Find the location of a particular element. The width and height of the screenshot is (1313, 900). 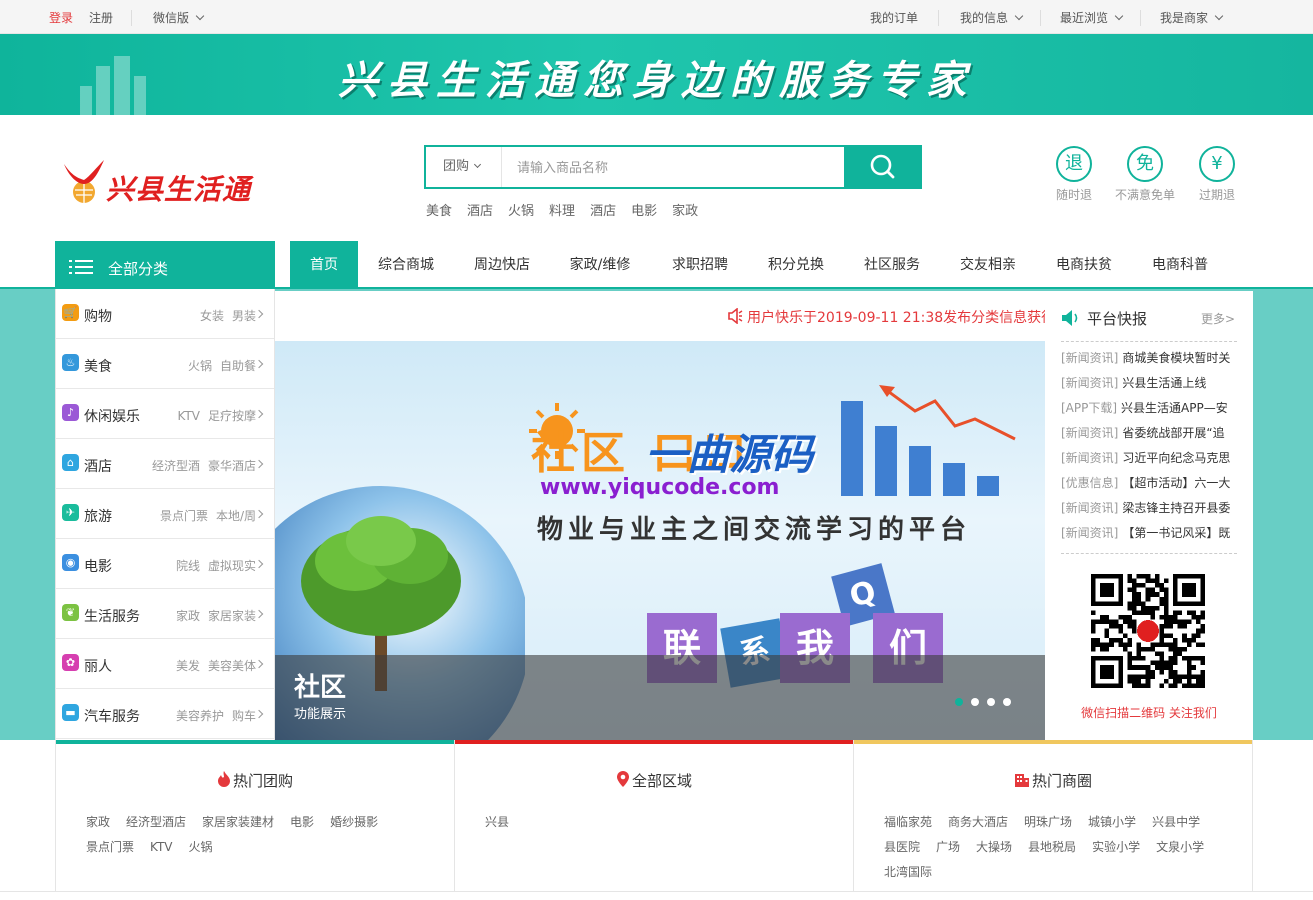

block-link: 兴县 is located at coordinates (497, 822).